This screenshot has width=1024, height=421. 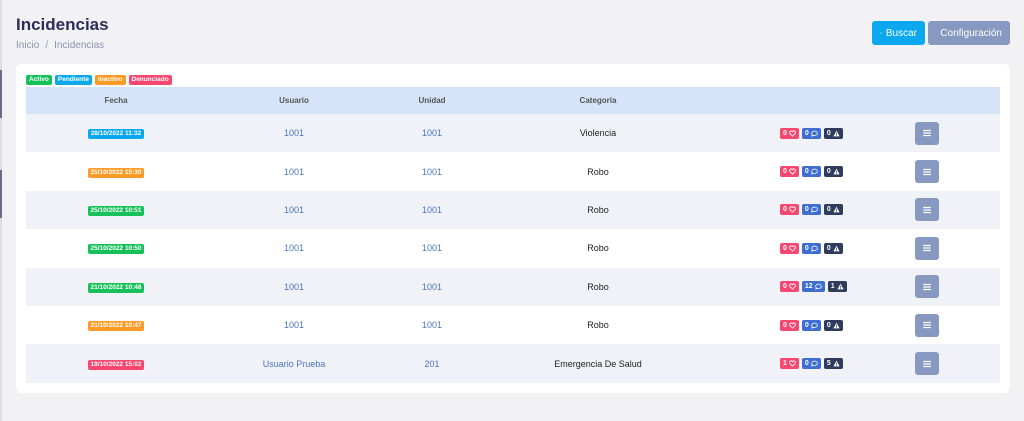 What do you see at coordinates (99, 80) in the screenshot?
I see `status-legend: Activo Pendiente Inactivo Denunciado` at bounding box center [99, 80].